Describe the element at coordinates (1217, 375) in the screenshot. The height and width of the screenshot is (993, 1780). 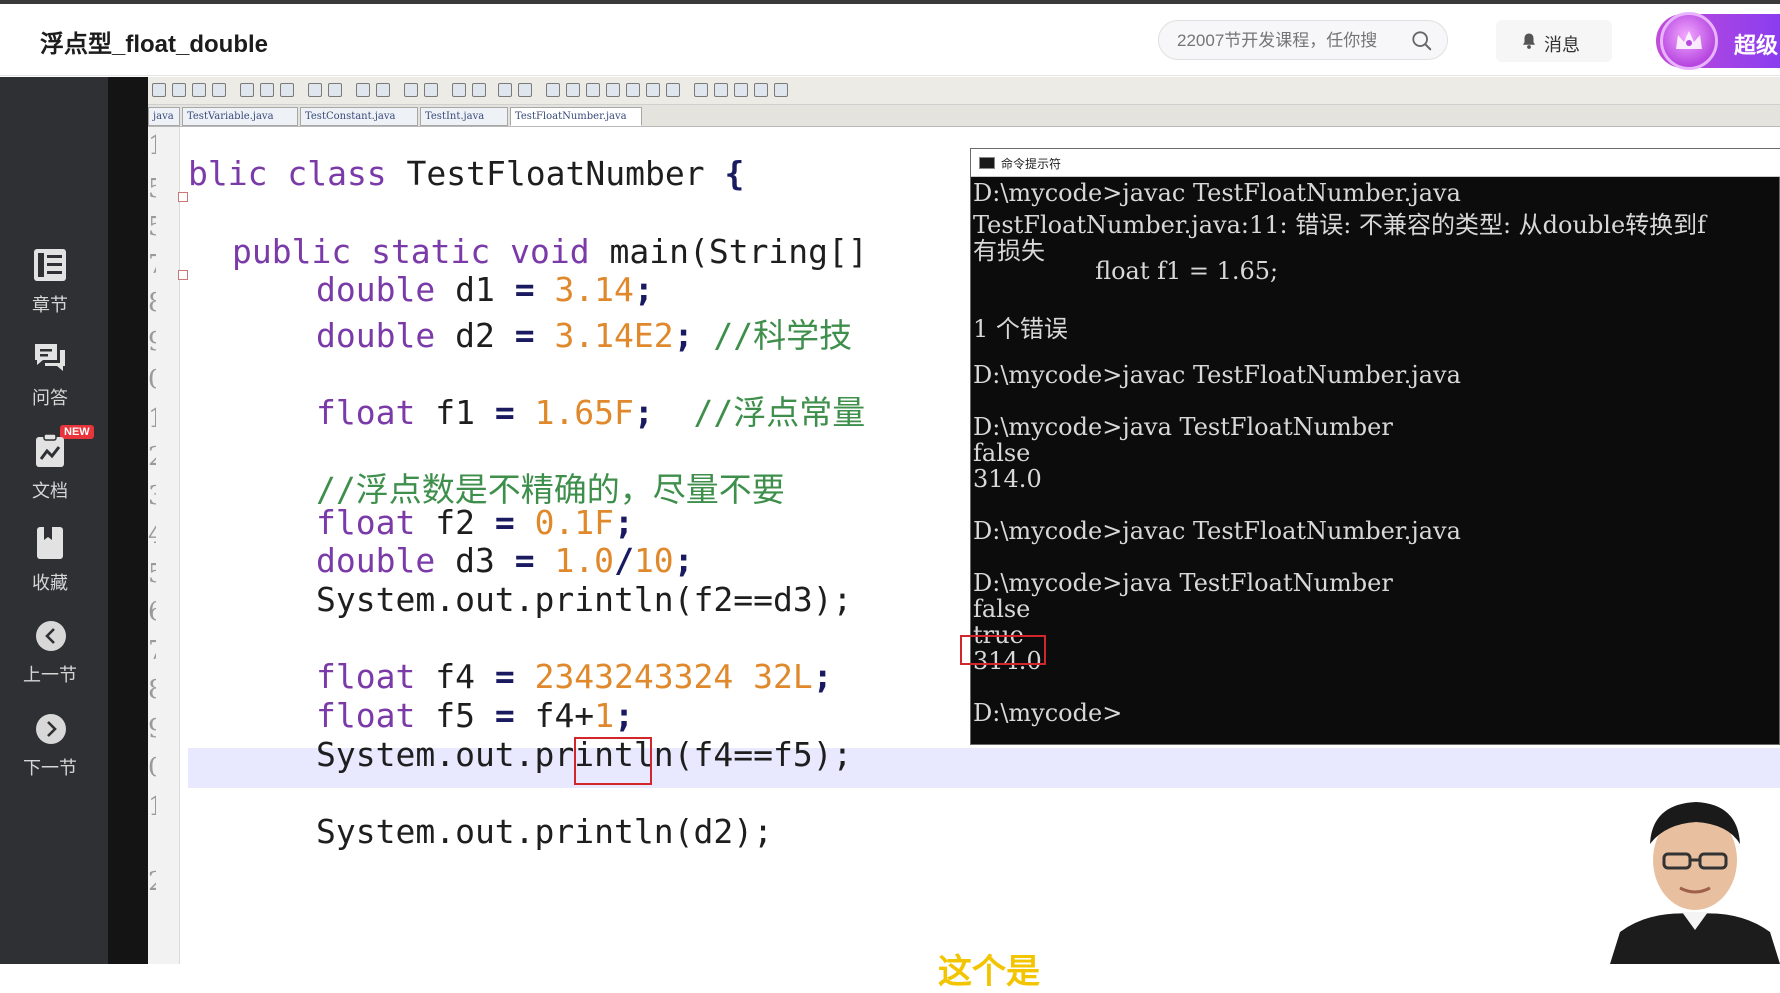
I see `console-line: D:\mycode>javac TestFloatNumber.java` at that location.